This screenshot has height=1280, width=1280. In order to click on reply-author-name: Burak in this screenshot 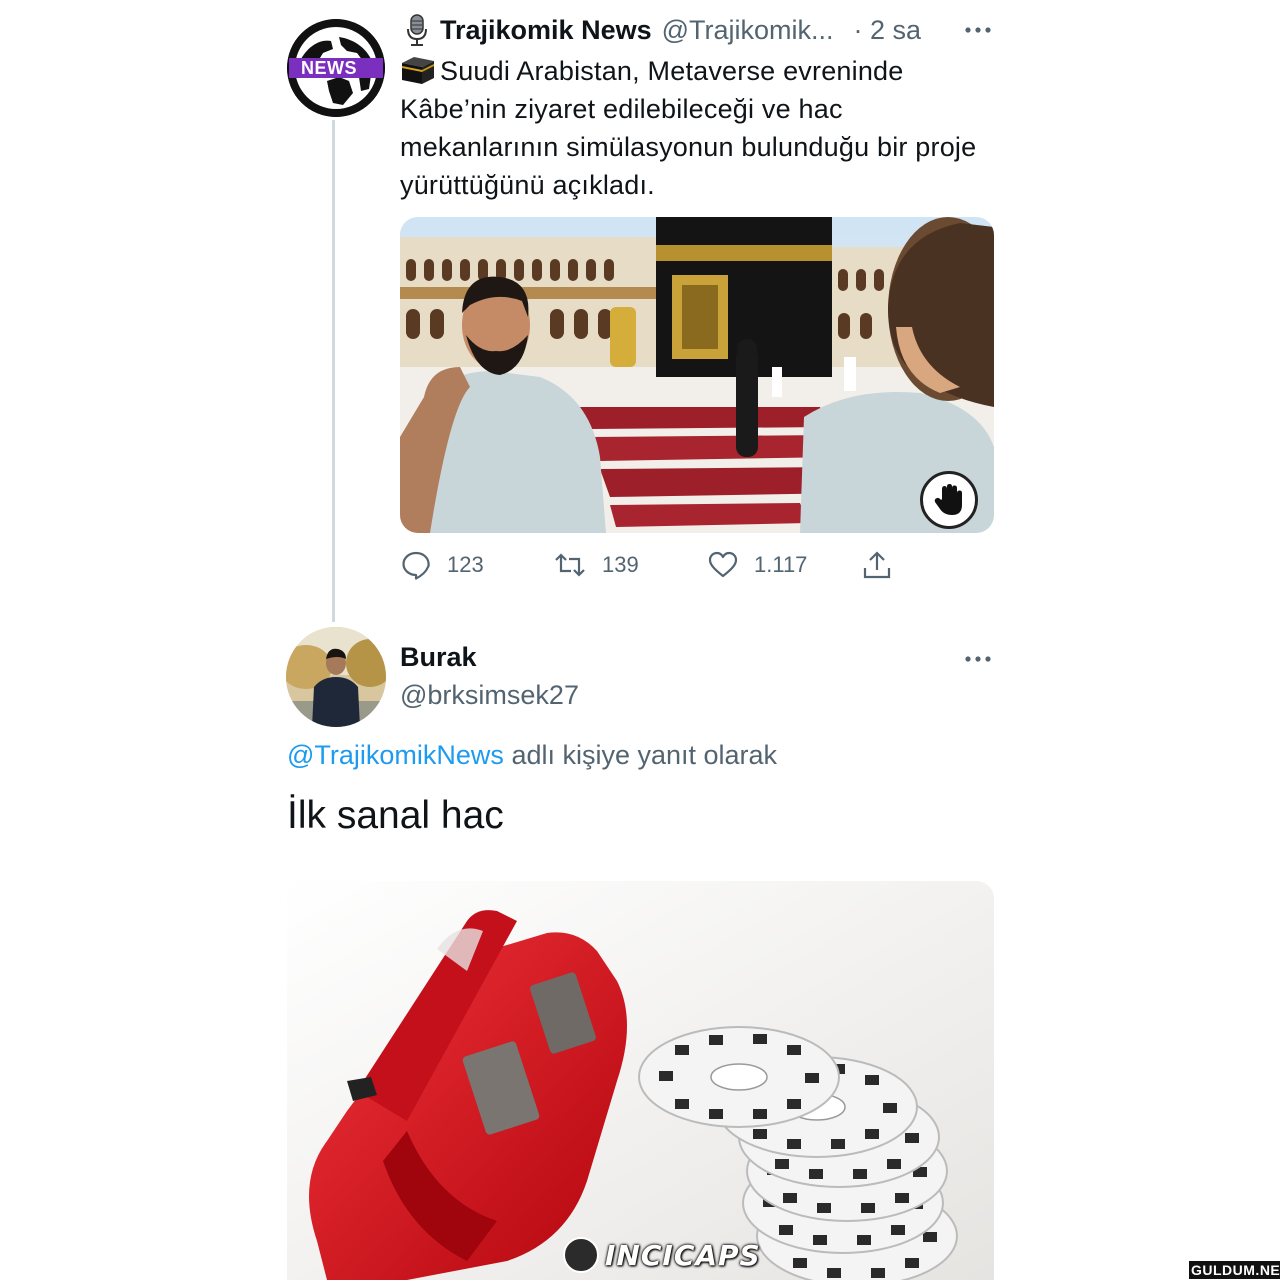, I will do `click(438, 657)`.